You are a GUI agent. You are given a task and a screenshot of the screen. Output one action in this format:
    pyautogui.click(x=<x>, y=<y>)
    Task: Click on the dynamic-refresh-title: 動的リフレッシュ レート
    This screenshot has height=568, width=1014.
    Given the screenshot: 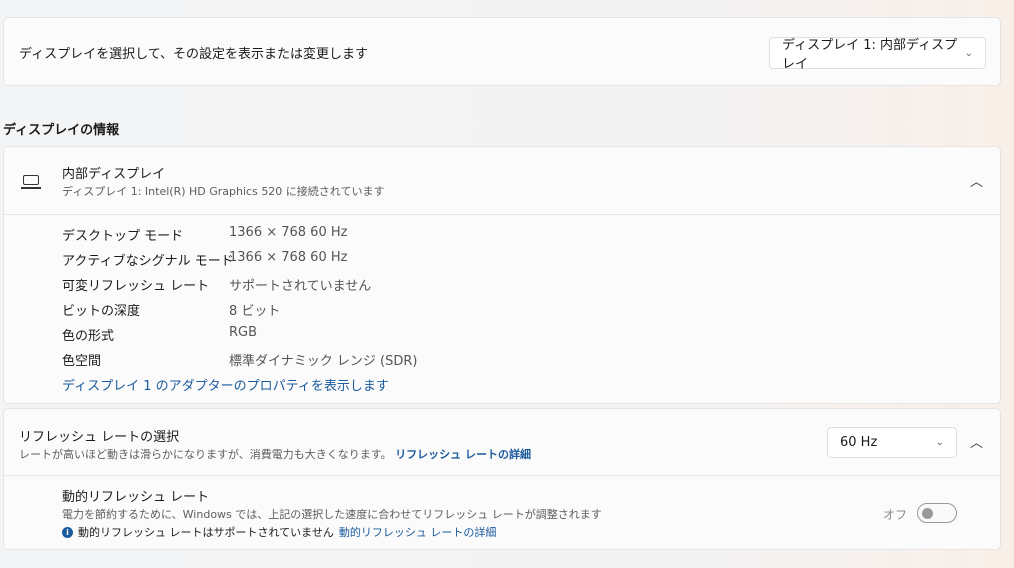 What is the action you would take?
    pyautogui.click(x=136, y=497)
    